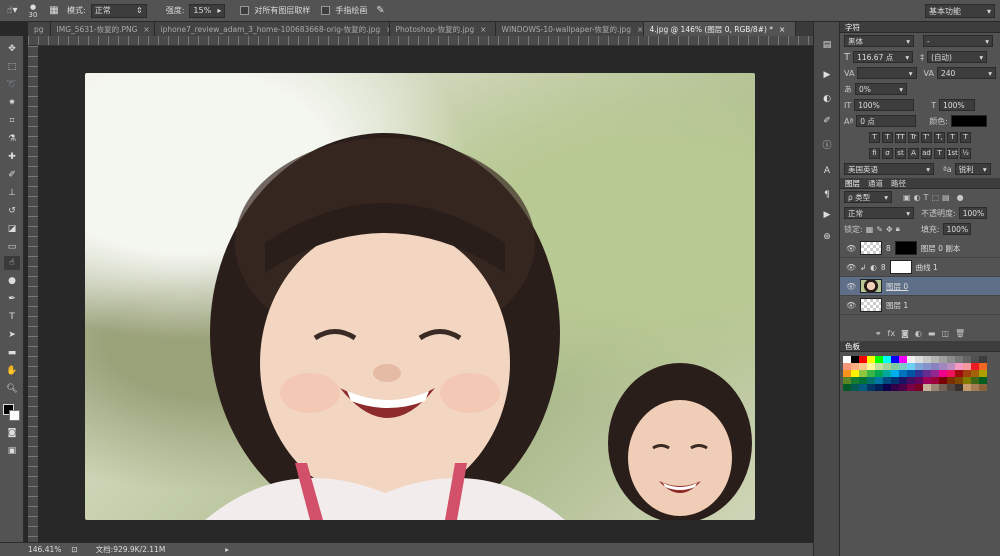  Describe the element at coordinates (918, 333) in the screenshot. I see `new-adjustment-icon: ◐` at that location.